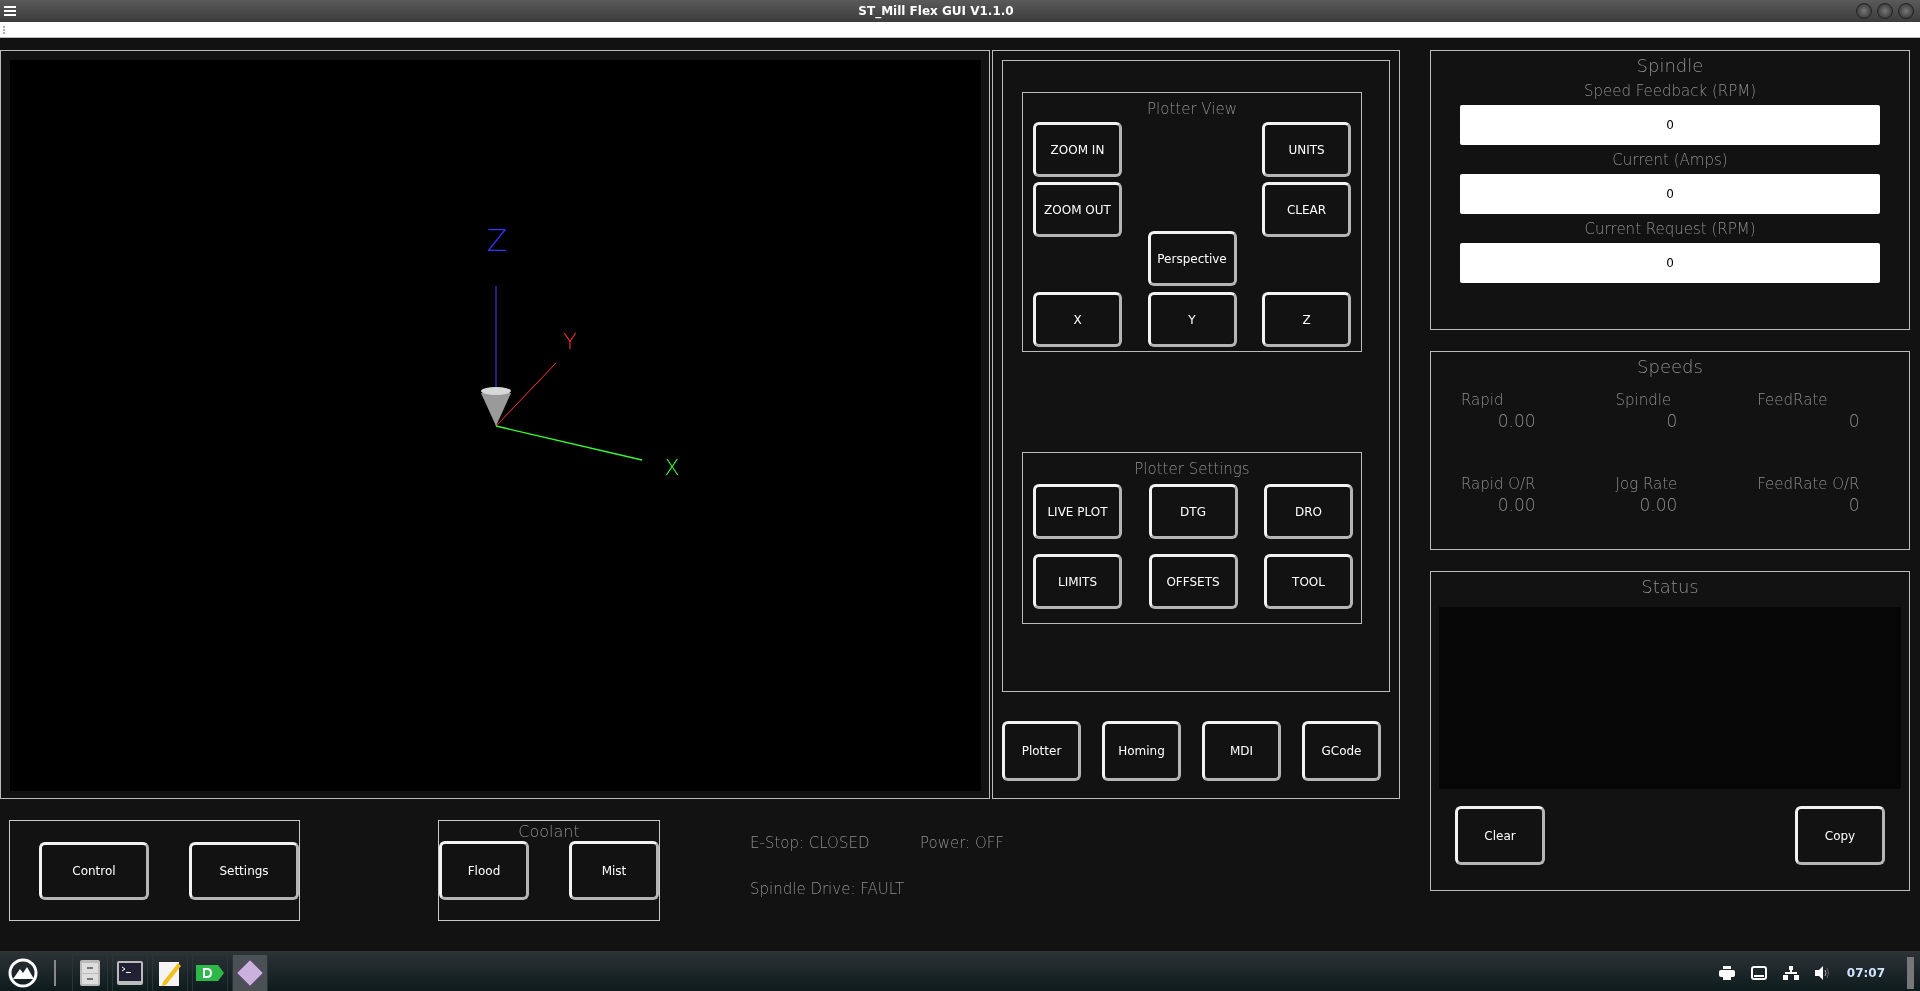  What do you see at coordinates (1808, 484) in the screenshot?
I see `speed-label: FeedRate O/R` at bounding box center [1808, 484].